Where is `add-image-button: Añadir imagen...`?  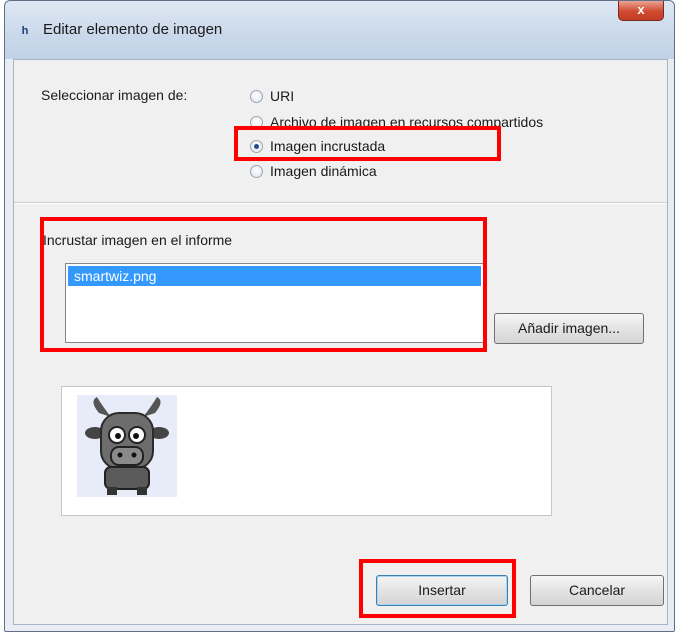
add-image-button: Añadir imagen... is located at coordinates (569, 328).